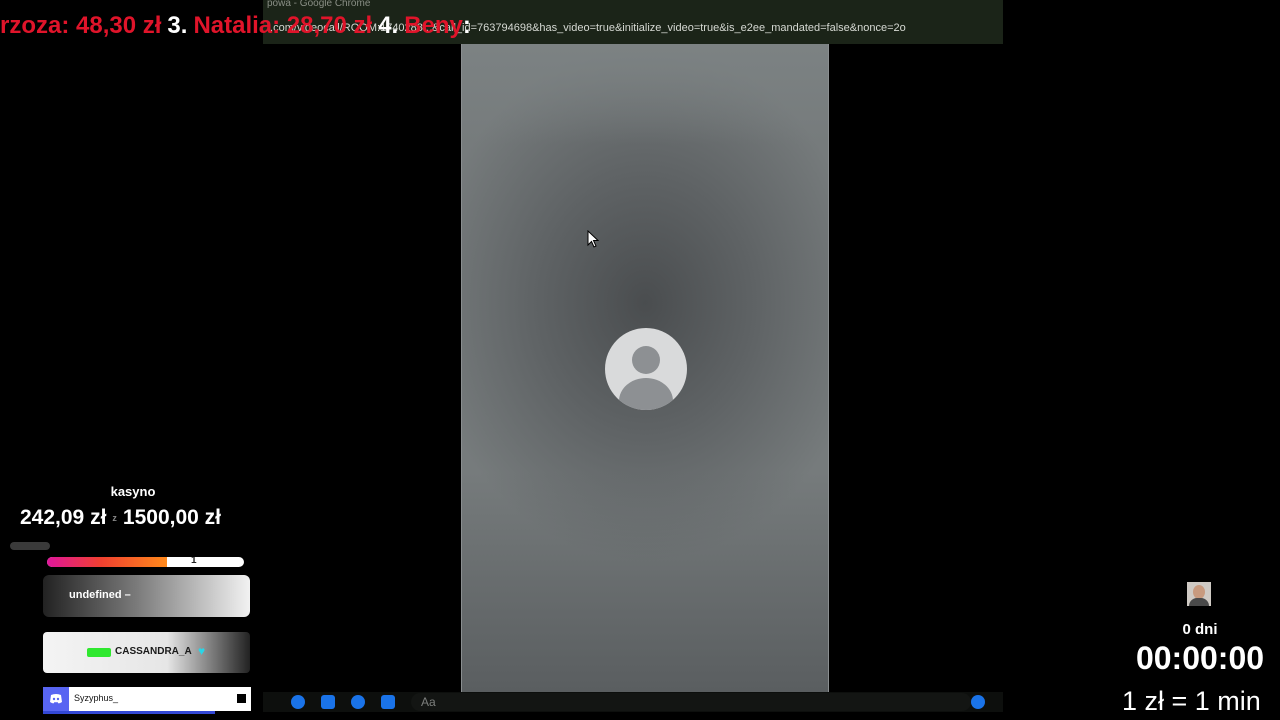 This screenshot has height=720, width=1280. I want to click on green-badge, so click(99, 652).